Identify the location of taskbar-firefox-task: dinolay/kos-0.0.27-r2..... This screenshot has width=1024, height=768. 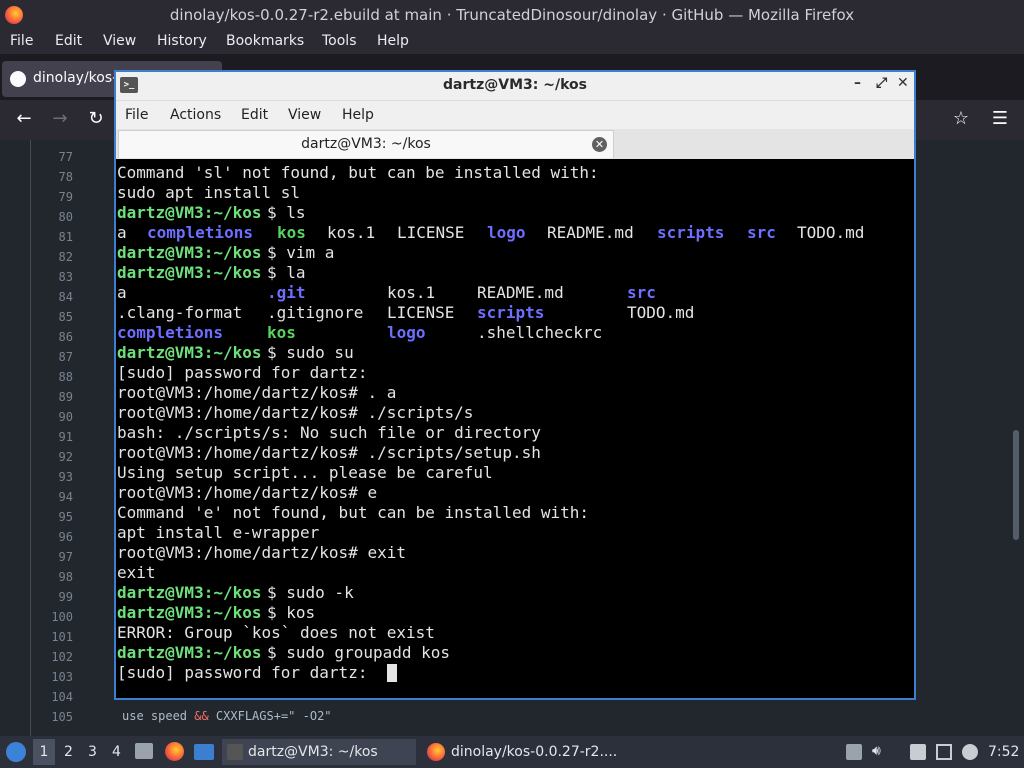
(522, 752).